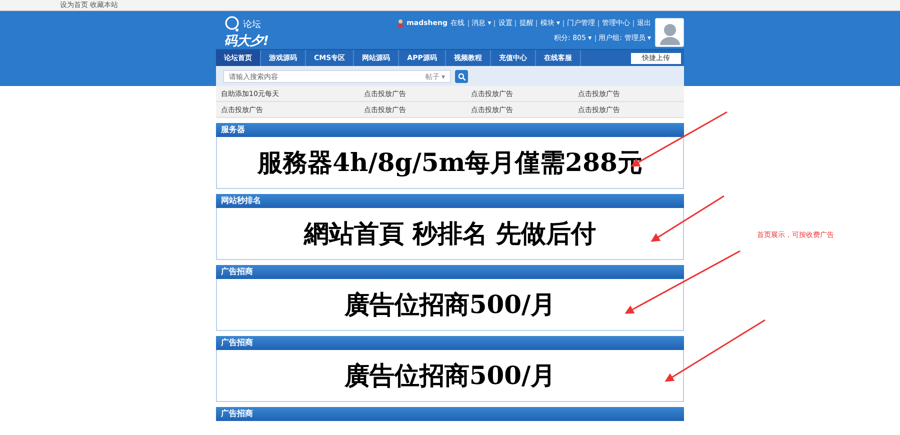  I want to click on ad-banner: 服務器4h/8g/5m每月僅需288元, so click(450, 163).